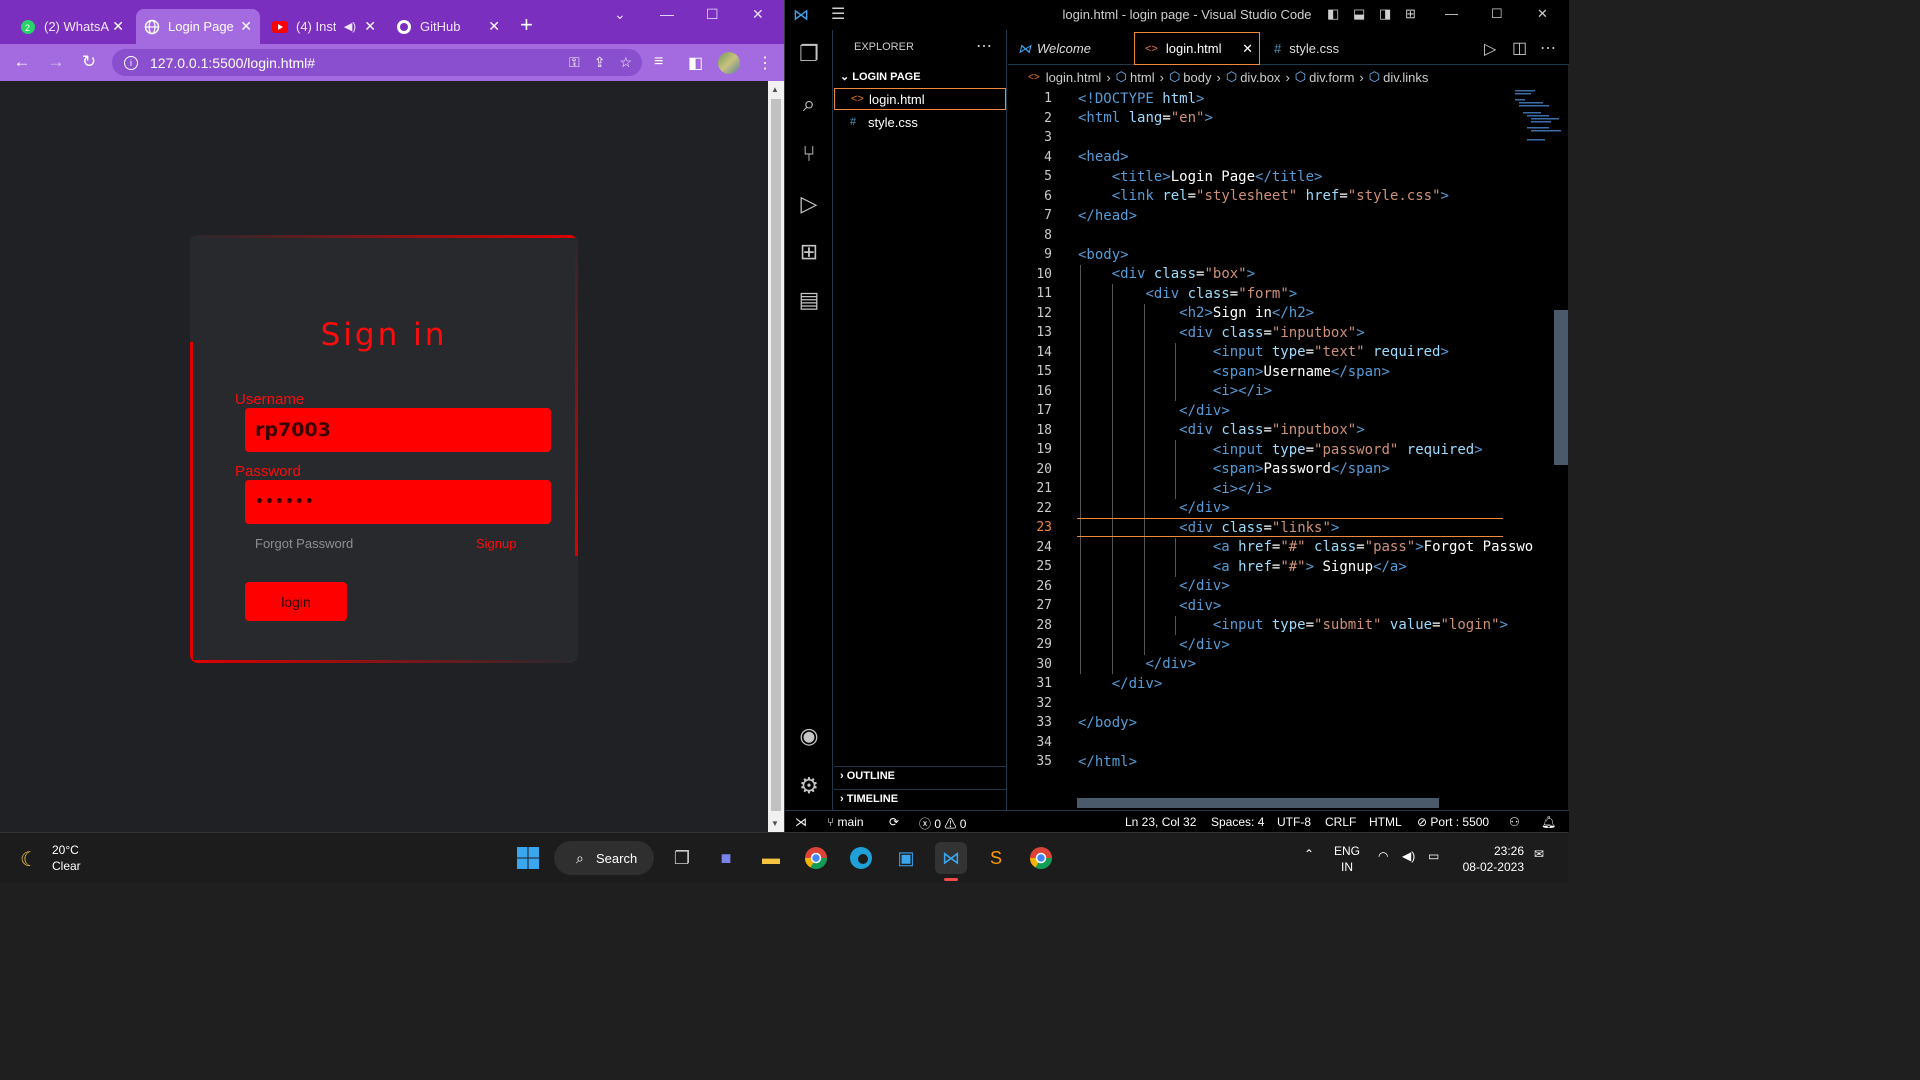  What do you see at coordinates (1142, 77) in the screenshot?
I see `breadcrumb-item: html` at bounding box center [1142, 77].